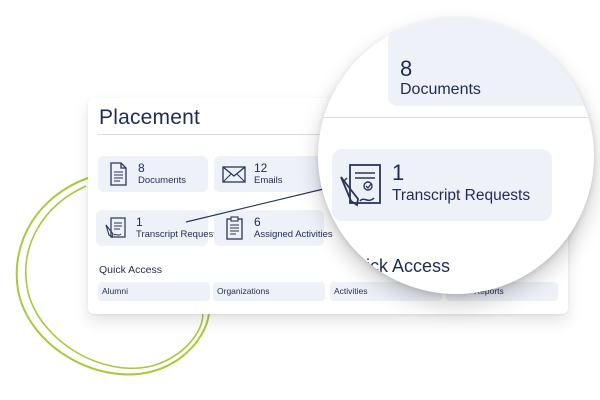 This screenshot has height=400, width=600. I want to click on quick-access-alumni: Alumni, so click(154, 291).